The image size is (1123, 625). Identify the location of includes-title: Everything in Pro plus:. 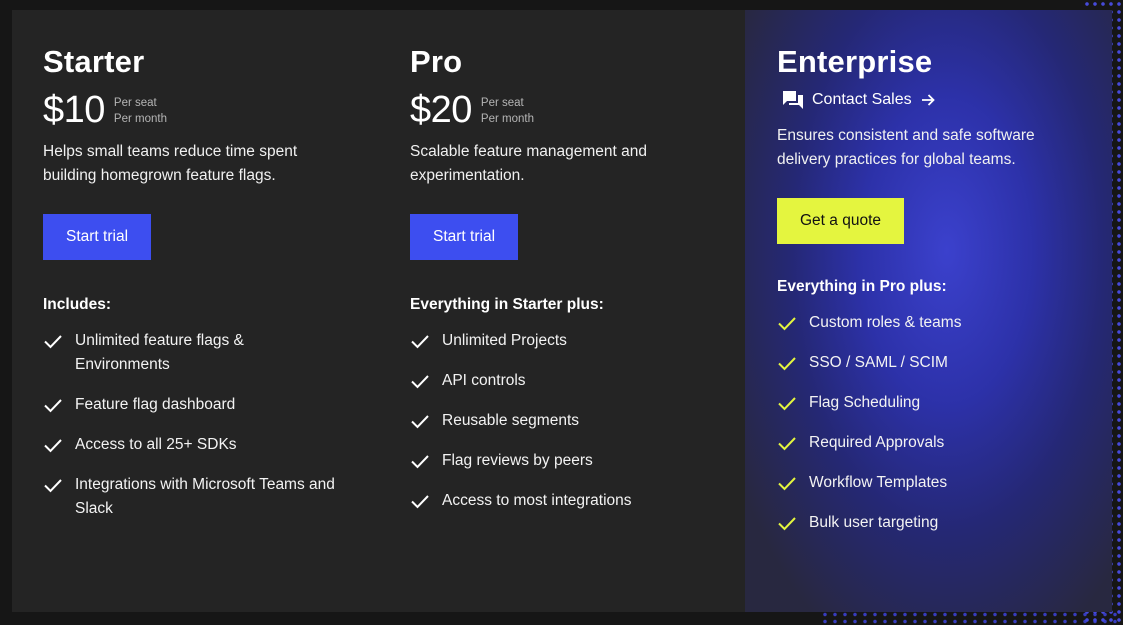
(862, 286).